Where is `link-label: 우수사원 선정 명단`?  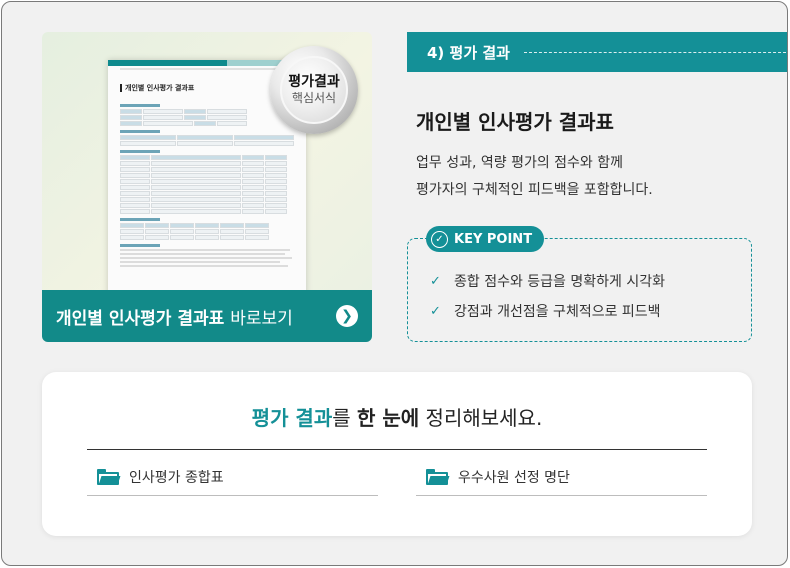
link-label: 우수사원 선정 명단 is located at coordinates (514, 477).